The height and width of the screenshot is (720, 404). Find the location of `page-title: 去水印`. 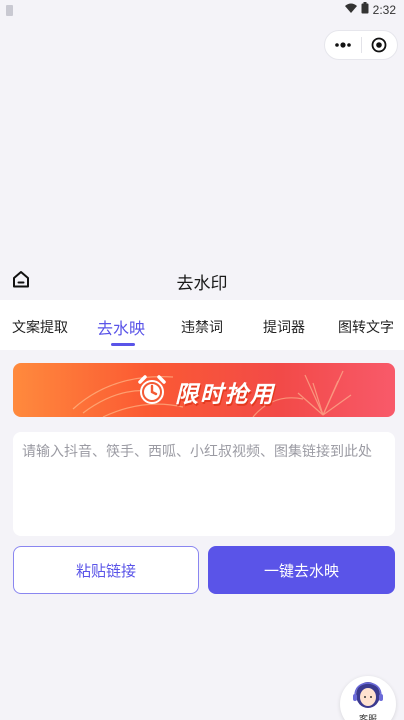

page-title: 去水印 is located at coordinates (202, 284).